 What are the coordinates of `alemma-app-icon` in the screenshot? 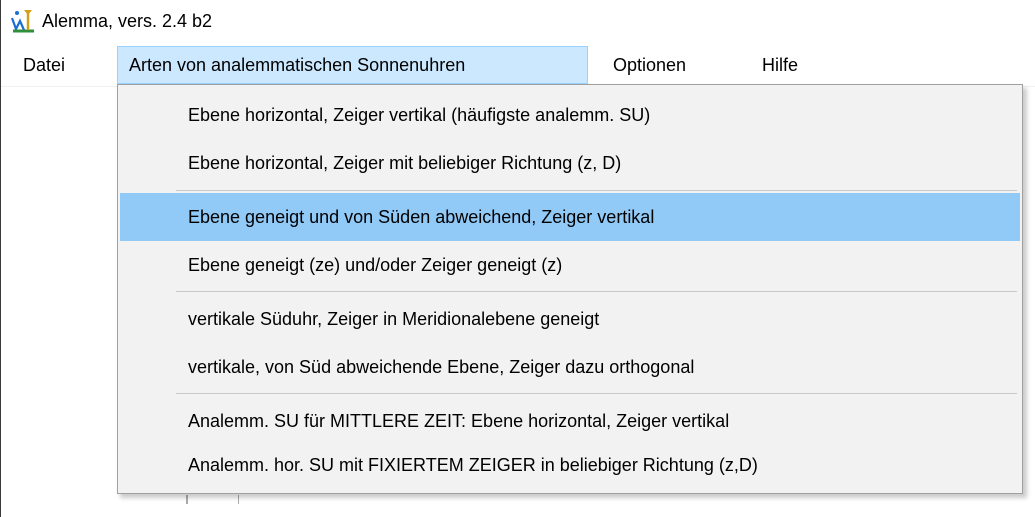 It's located at (23, 21).